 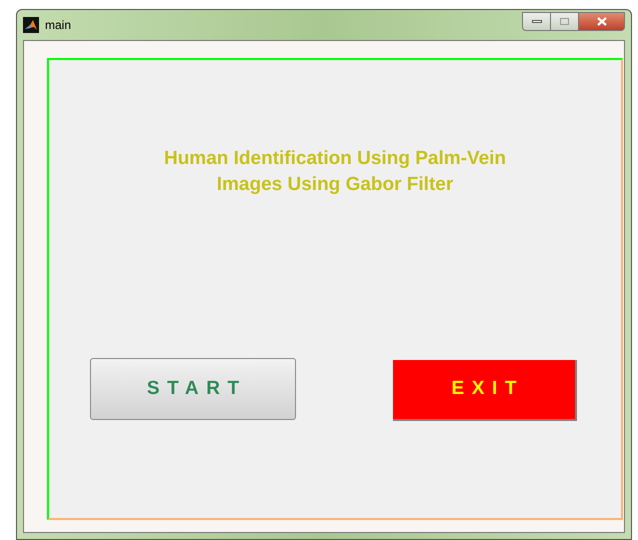 I want to click on exit-button: EXIT, so click(x=485, y=390).